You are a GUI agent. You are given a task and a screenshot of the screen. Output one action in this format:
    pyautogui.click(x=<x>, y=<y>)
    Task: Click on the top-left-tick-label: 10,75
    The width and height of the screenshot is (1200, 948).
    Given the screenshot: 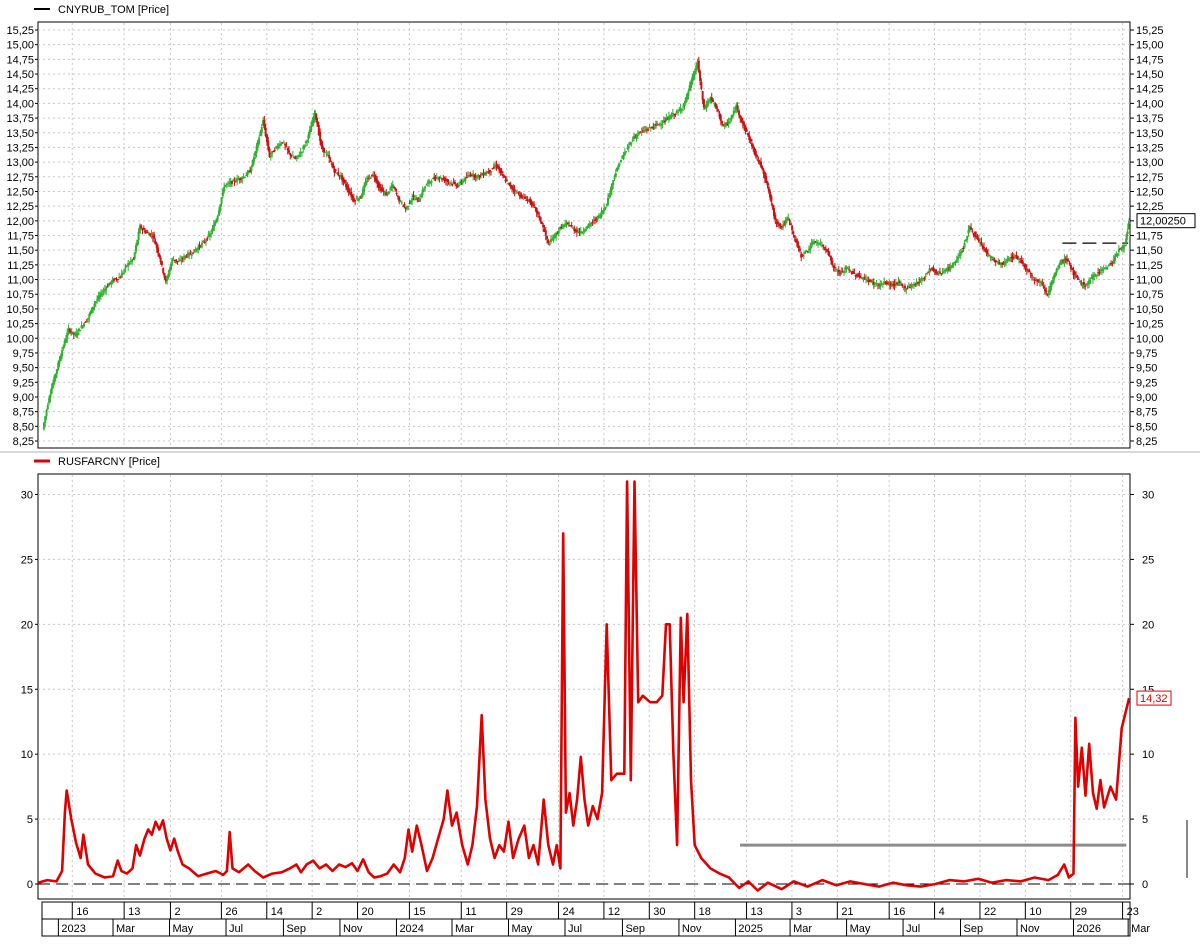 What is the action you would take?
    pyautogui.click(x=20, y=295)
    